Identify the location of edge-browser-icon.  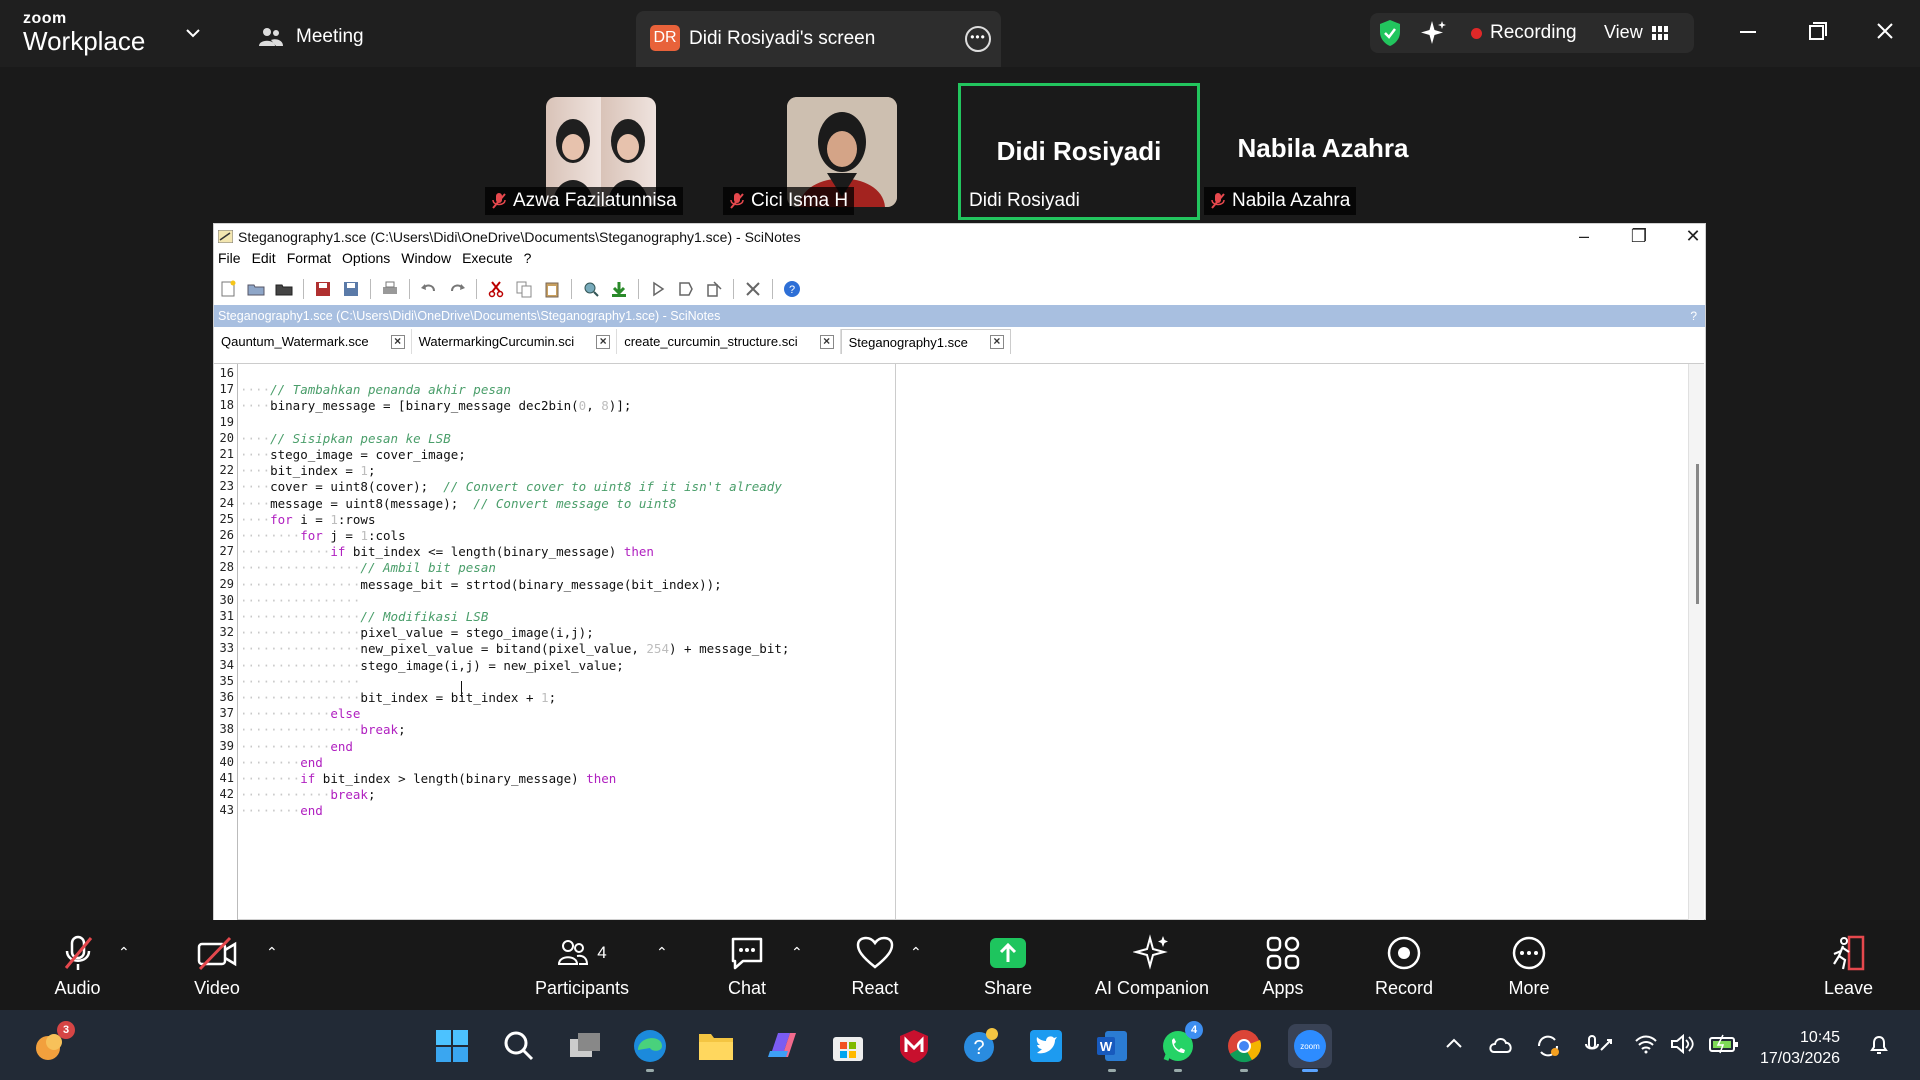
(650, 1048).